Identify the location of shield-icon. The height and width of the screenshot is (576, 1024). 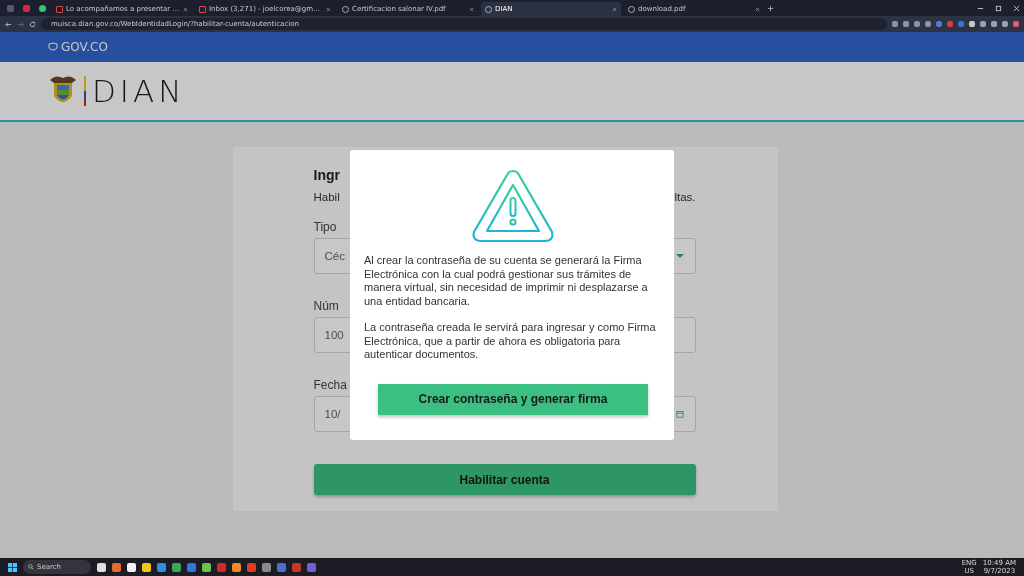
(53, 47).